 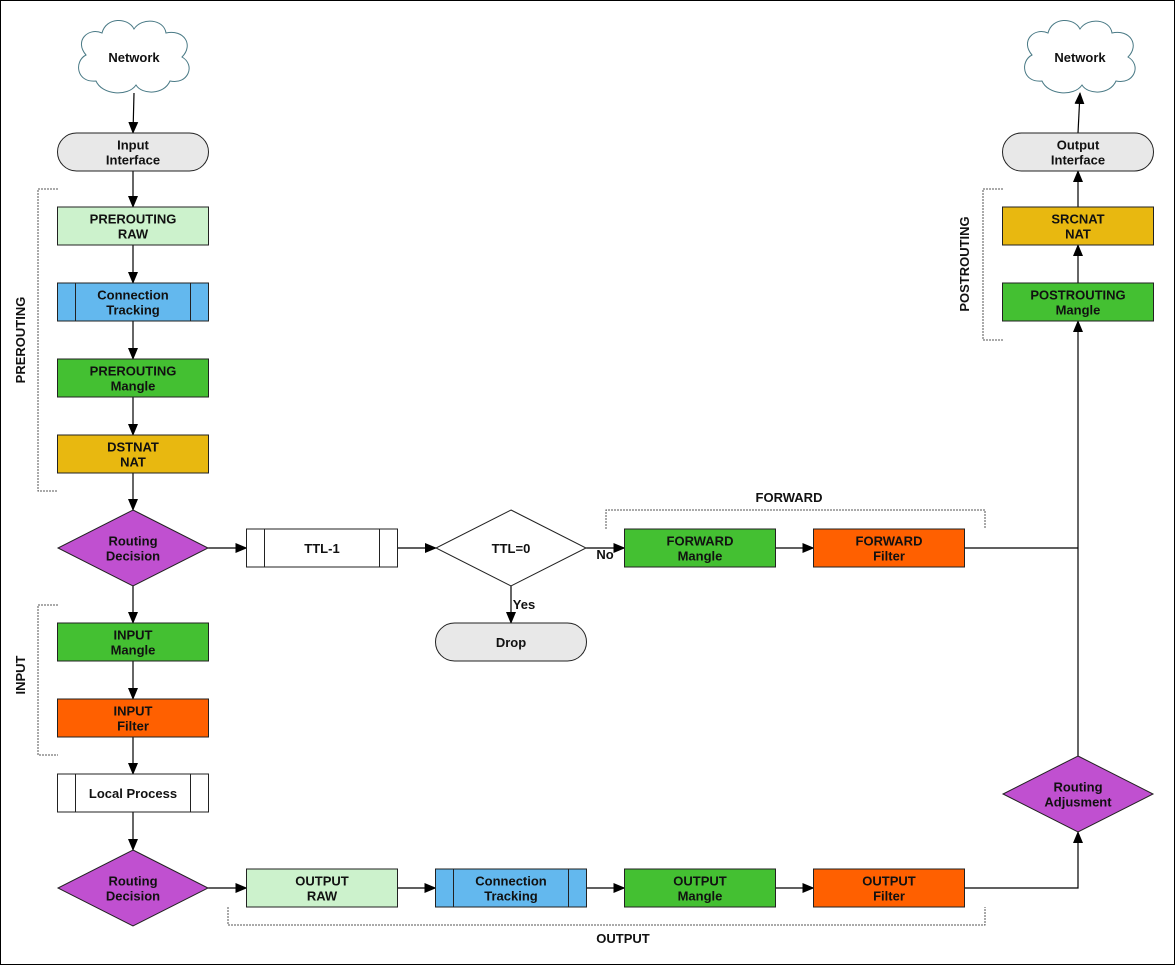 I want to click on node-output-filter: OUTPUTFilter, so click(x=889, y=888).